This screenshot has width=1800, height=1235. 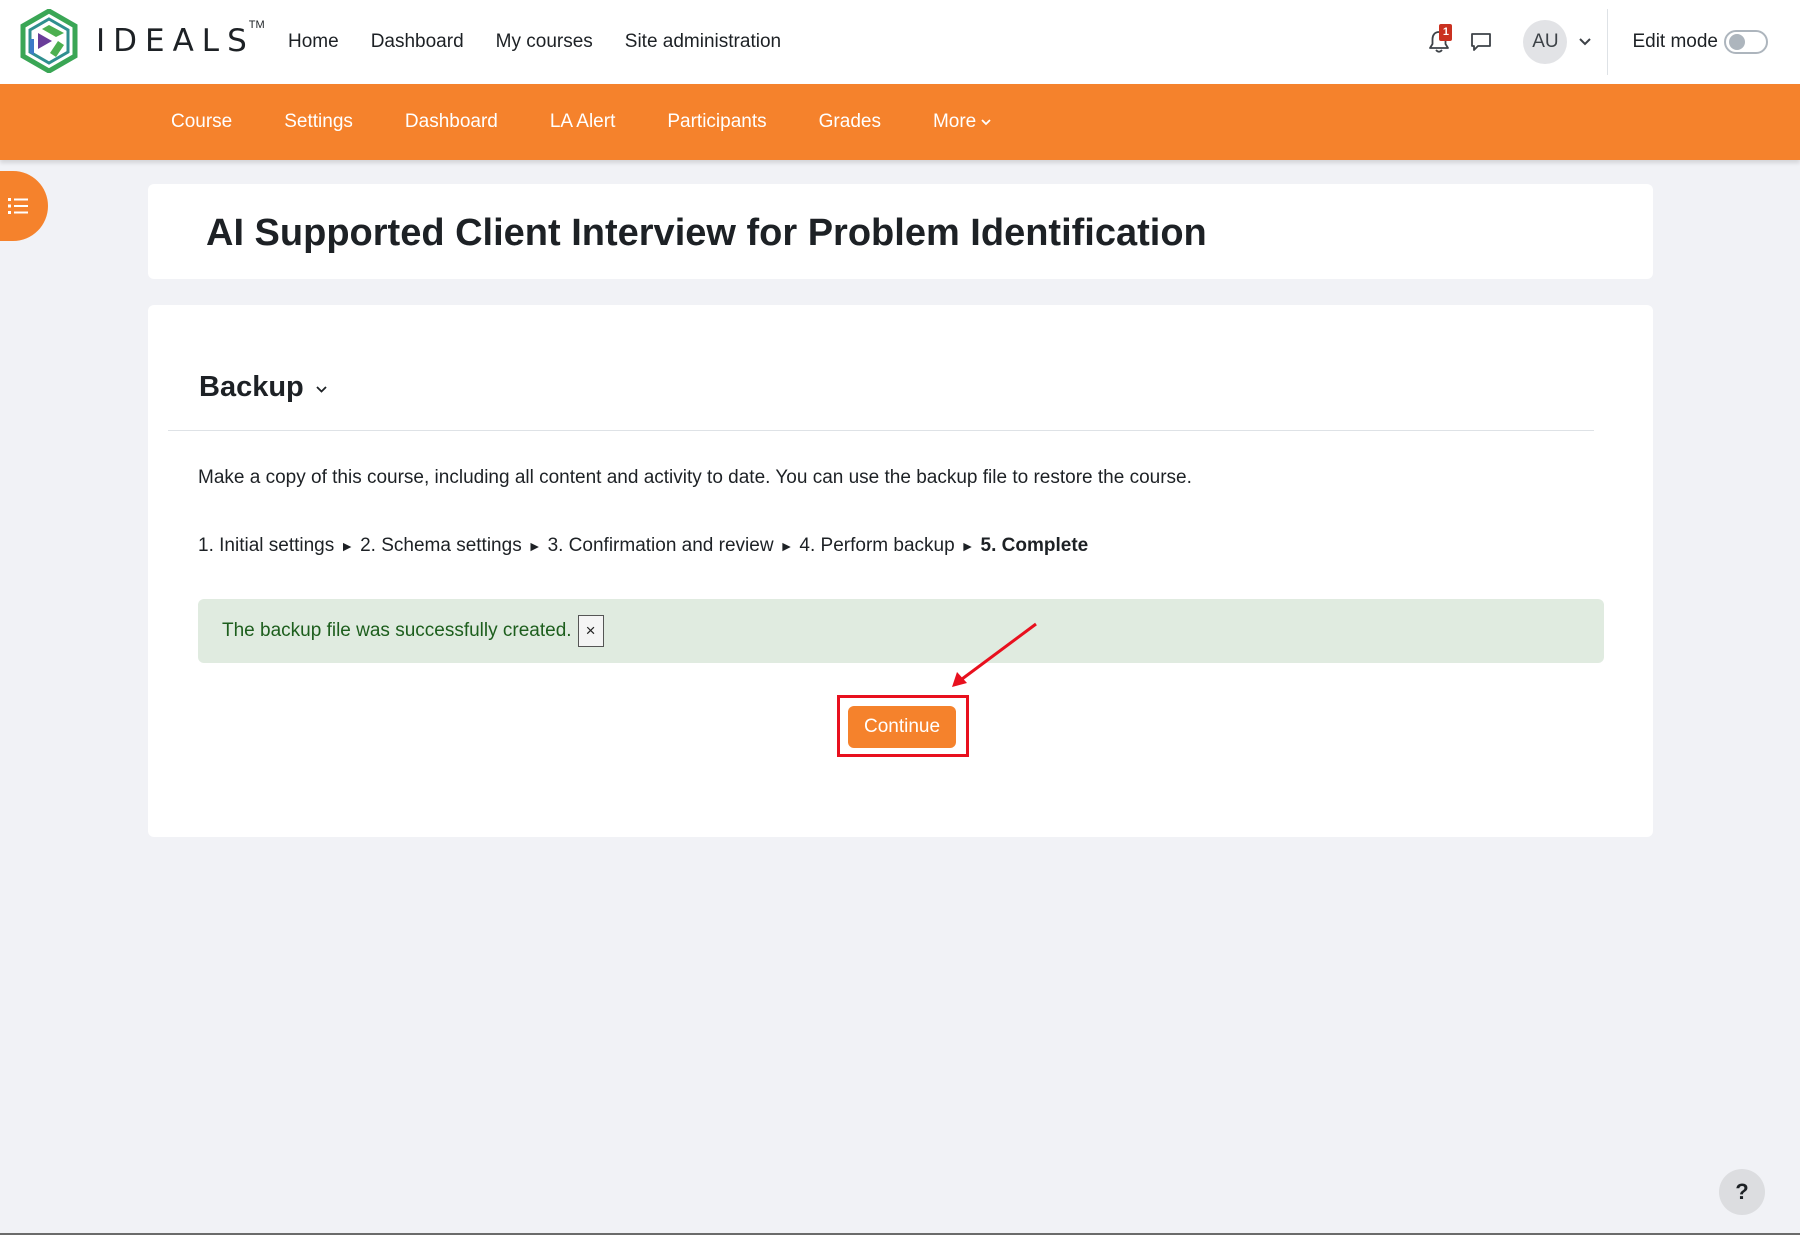 I want to click on step-item-current: 5. Complete, so click(x=1034, y=545).